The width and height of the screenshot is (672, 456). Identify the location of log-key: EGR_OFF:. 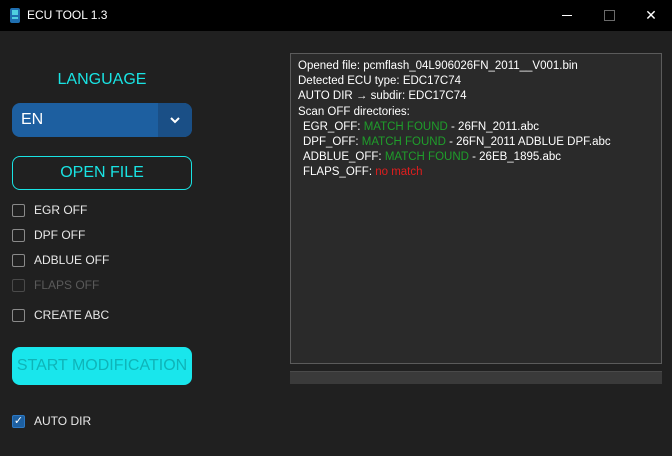
(333, 126).